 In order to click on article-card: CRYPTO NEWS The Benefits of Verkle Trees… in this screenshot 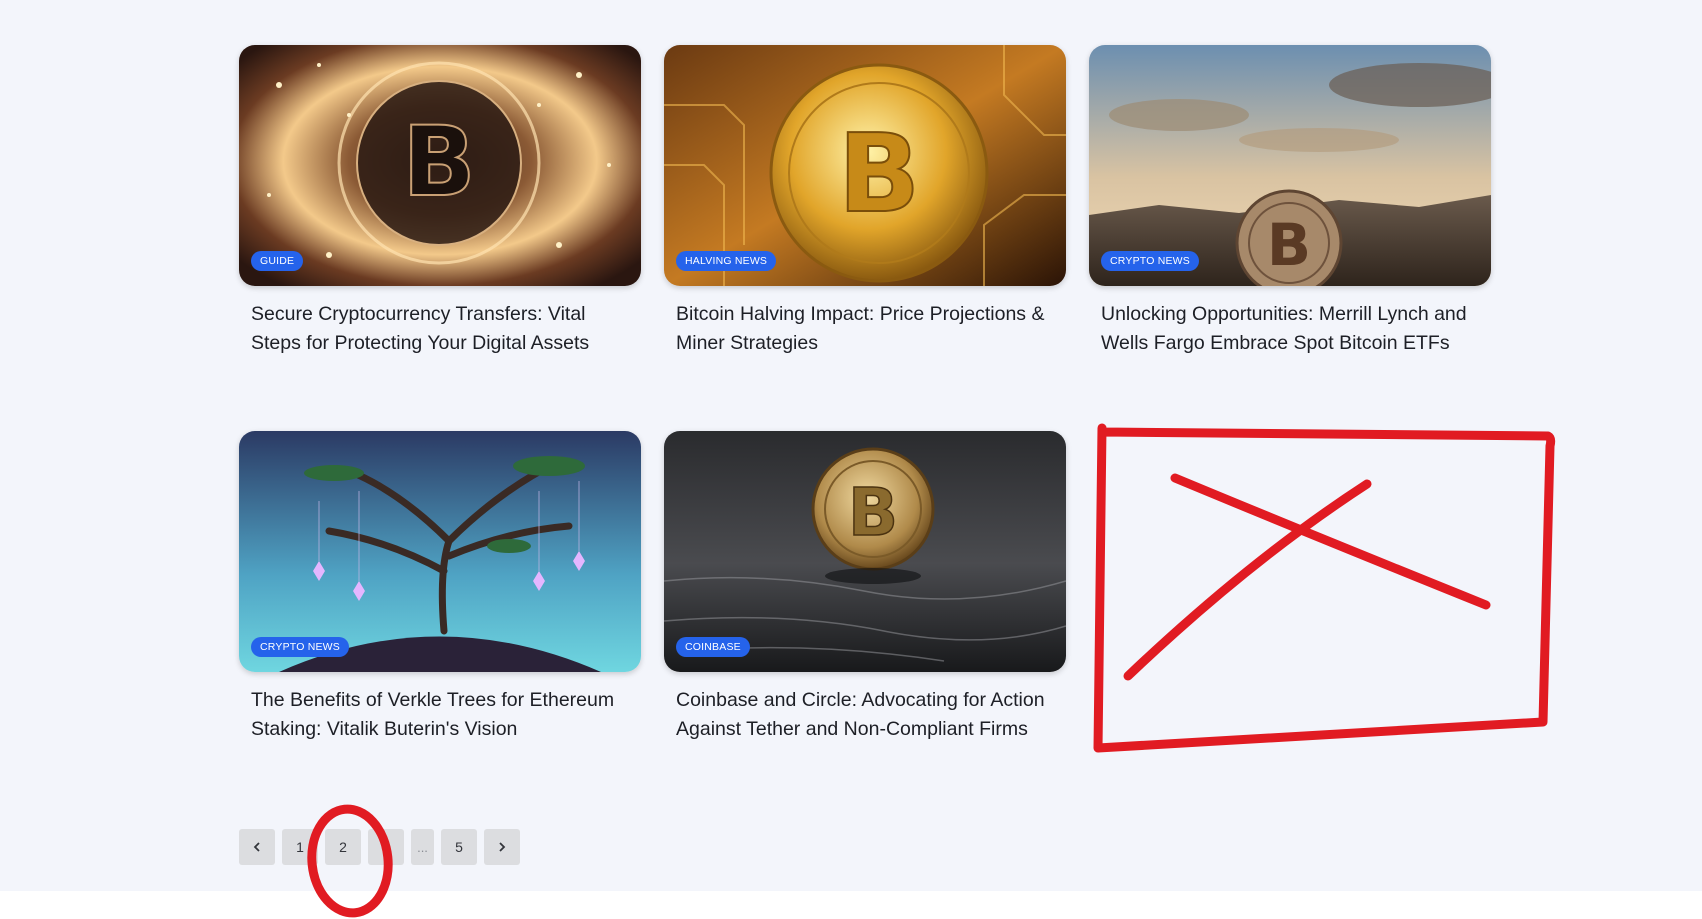, I will do `click(440, 624)`.